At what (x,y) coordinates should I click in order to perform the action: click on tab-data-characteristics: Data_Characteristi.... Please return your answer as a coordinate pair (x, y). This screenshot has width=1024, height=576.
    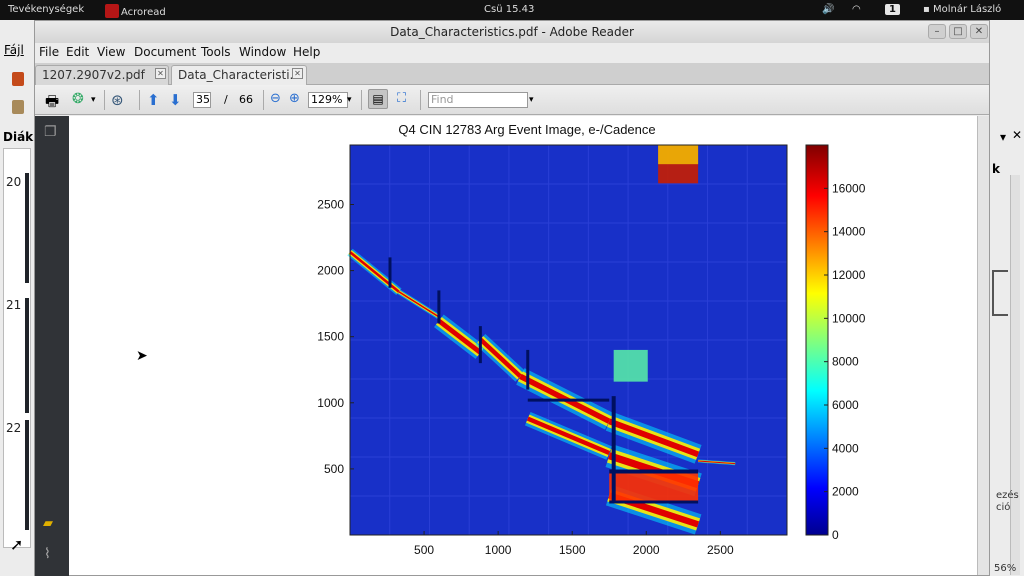
    Looking at the image, I should click on (239, 75).